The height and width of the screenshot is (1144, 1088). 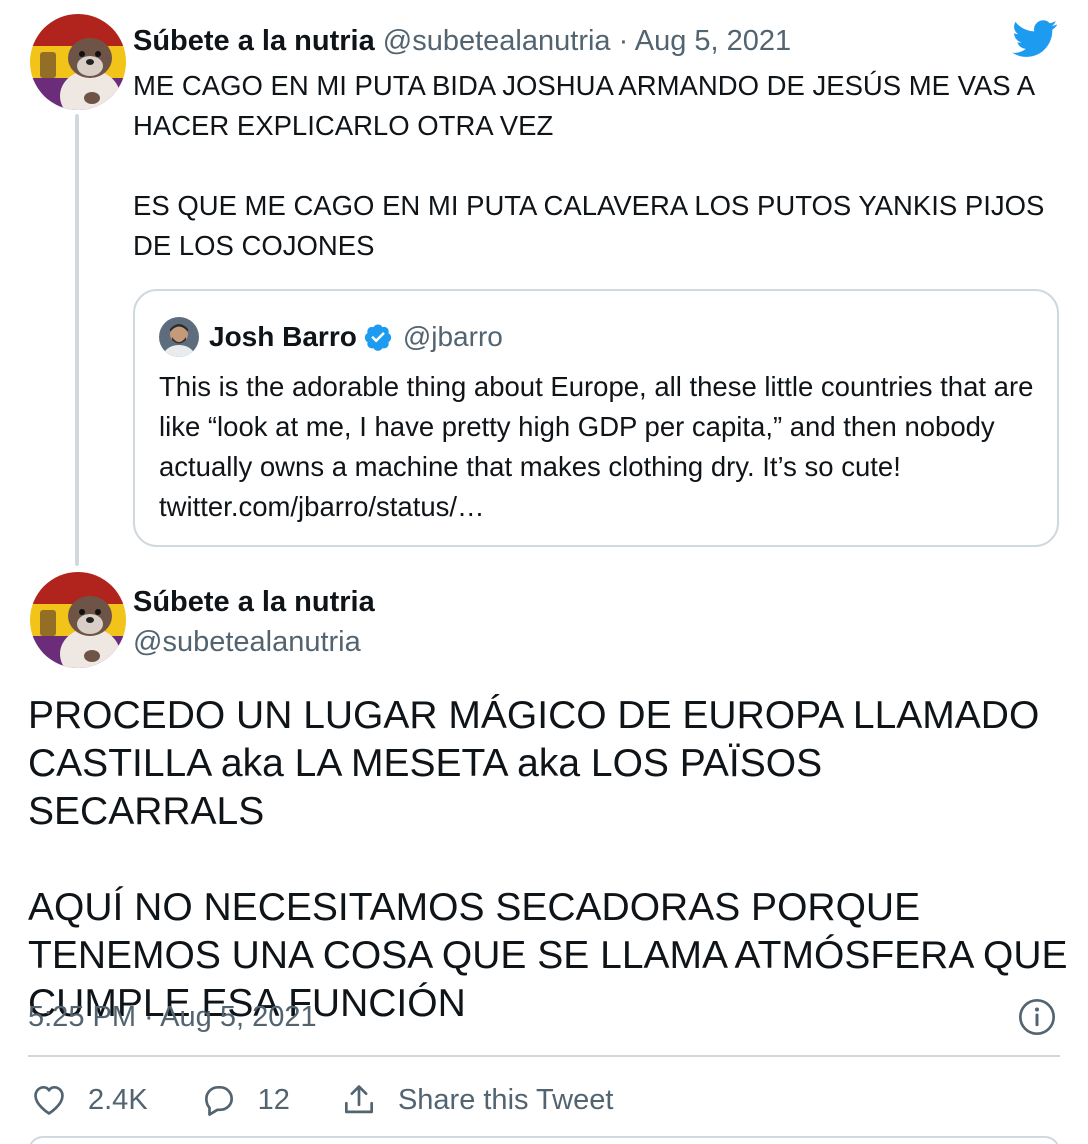 What do you see at coordinates (273, 1099) in the screenshot?
I see `reply-count: 12` at bounding box center [273, 1099].